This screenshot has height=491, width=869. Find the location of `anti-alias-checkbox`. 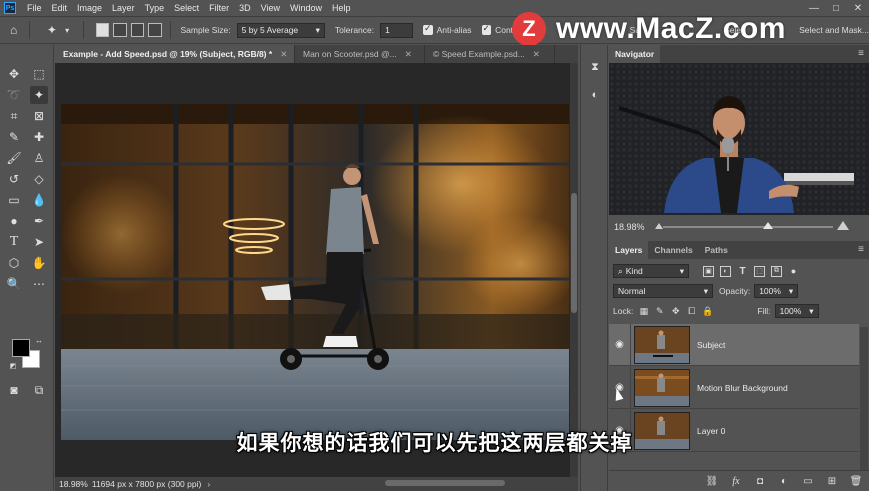

anti-alias-checkbox is located at coordinates (428, 29).